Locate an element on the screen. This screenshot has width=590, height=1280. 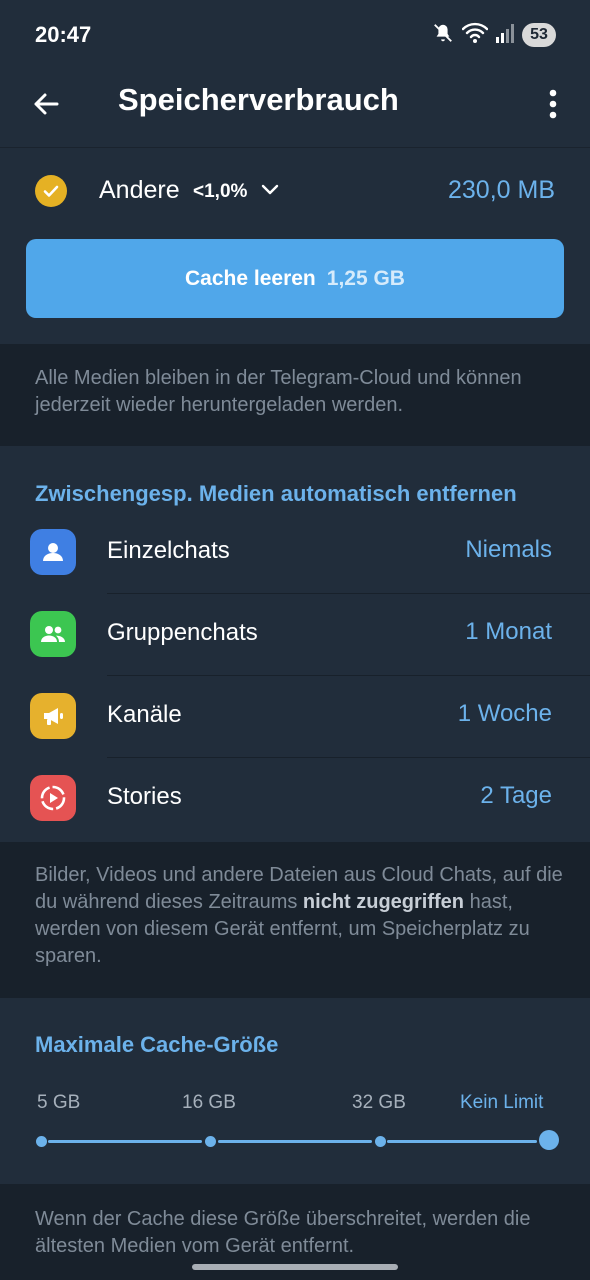
home-indicator is located at coordinates (295, 1267).